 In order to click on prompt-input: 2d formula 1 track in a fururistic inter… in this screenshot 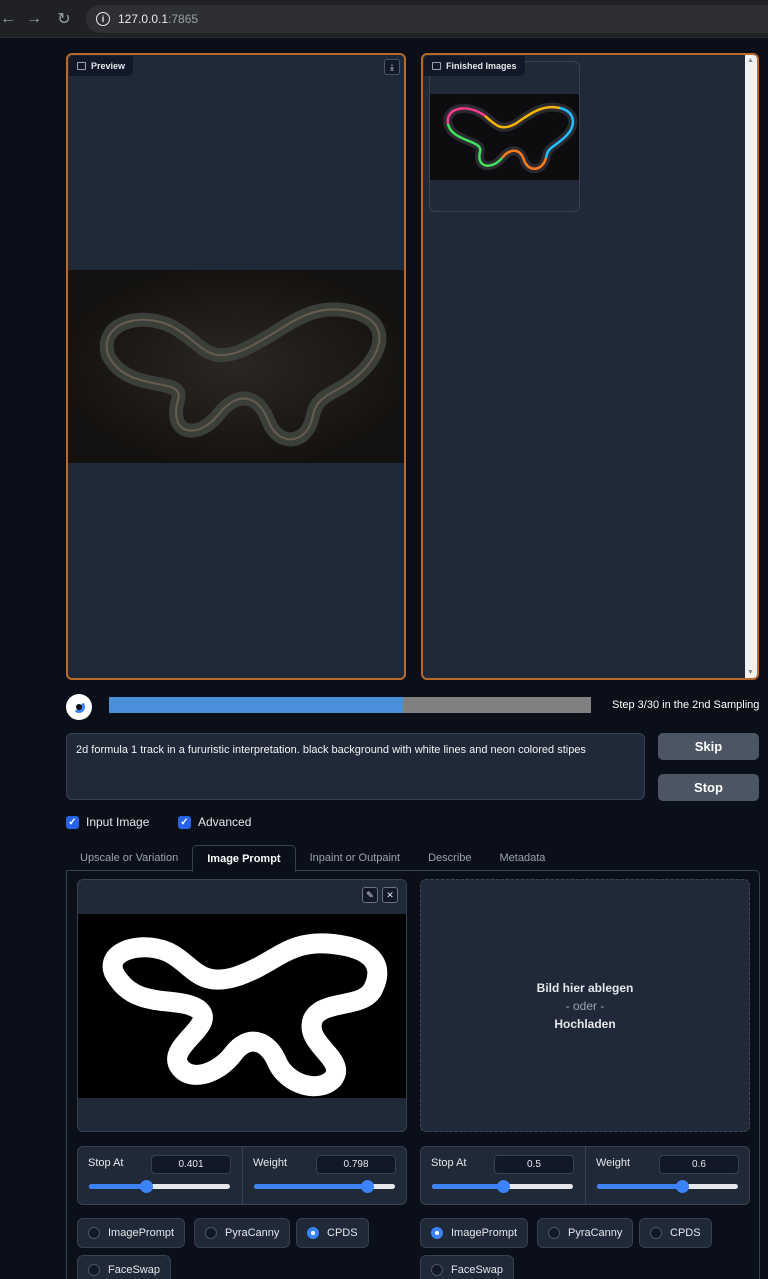, I will do `click(355, 766)`.